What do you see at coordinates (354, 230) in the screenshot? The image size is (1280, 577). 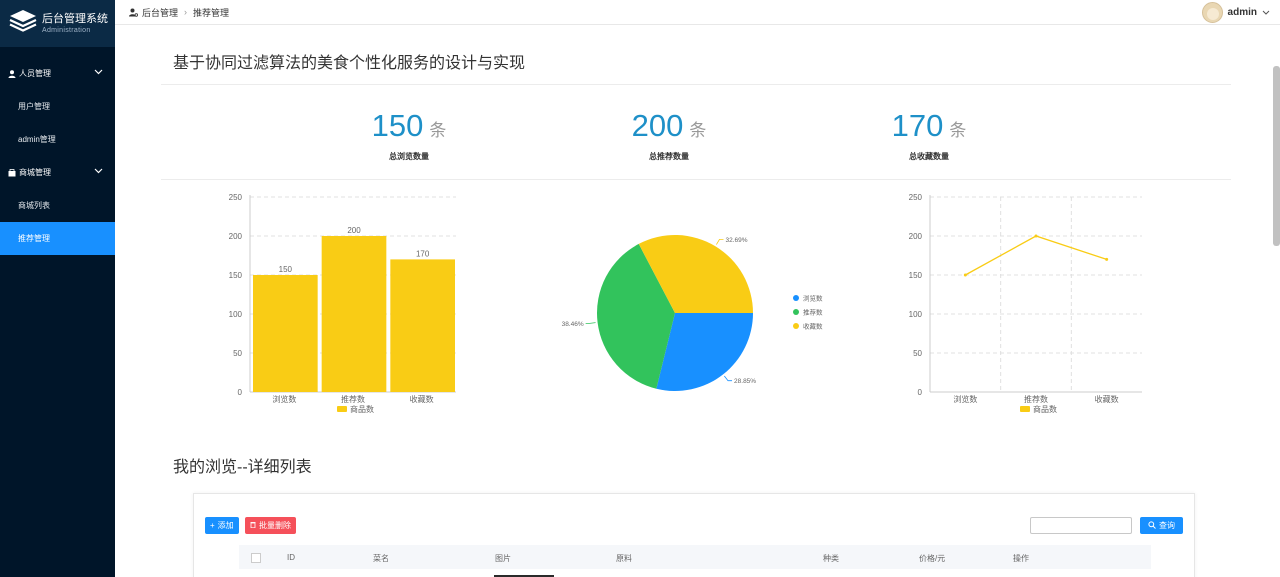 I see `bar-value-label: 200` at bounding box center [354, 230].